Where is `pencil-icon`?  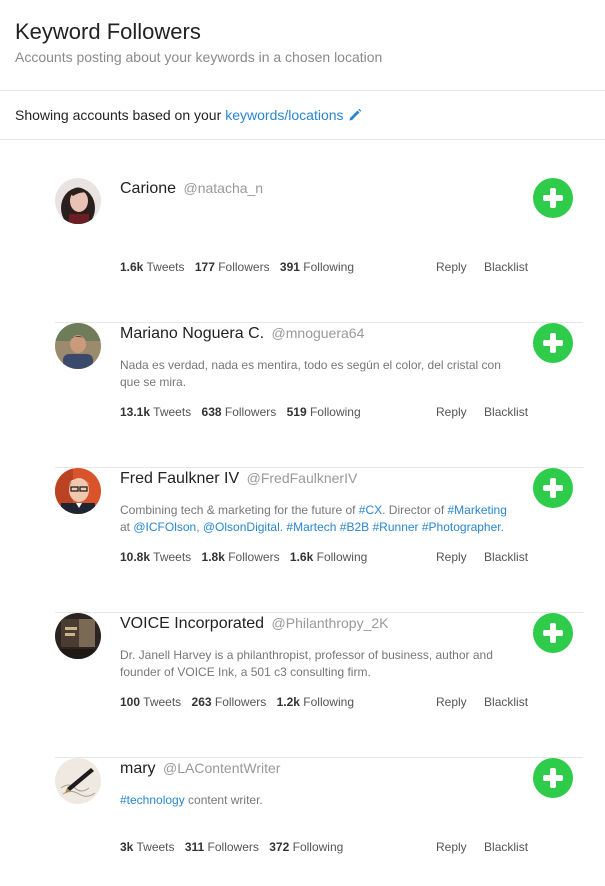
pencil-icon is located at coordinates (355, 115).